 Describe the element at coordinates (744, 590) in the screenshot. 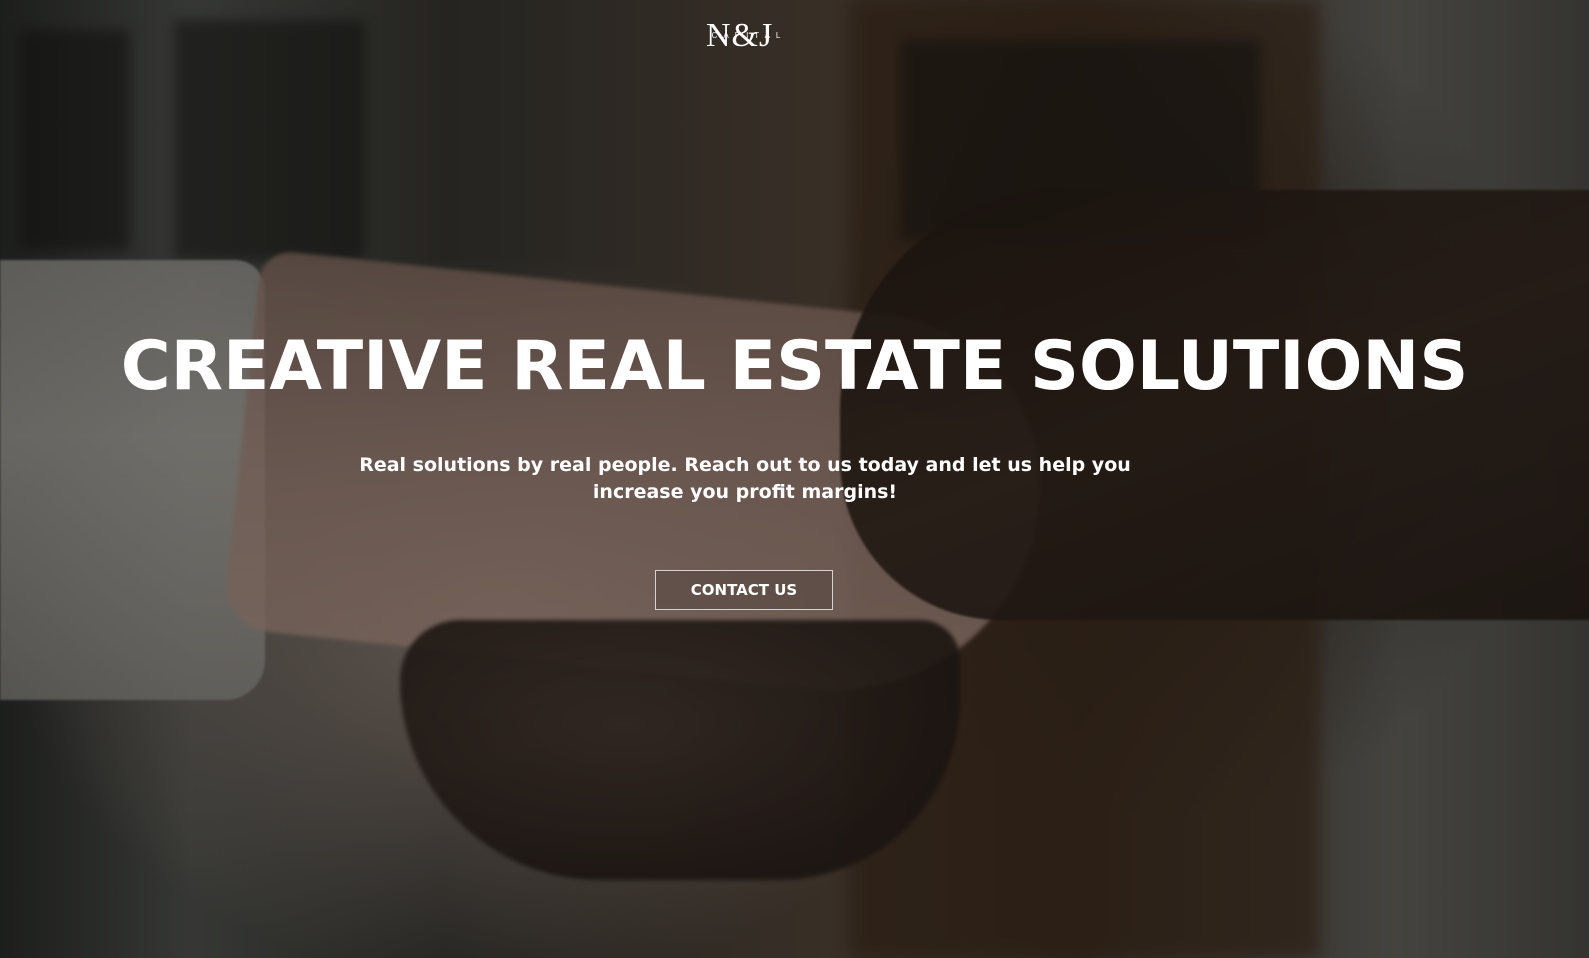

I see `contact-us-button: CONTACT US` at that location.